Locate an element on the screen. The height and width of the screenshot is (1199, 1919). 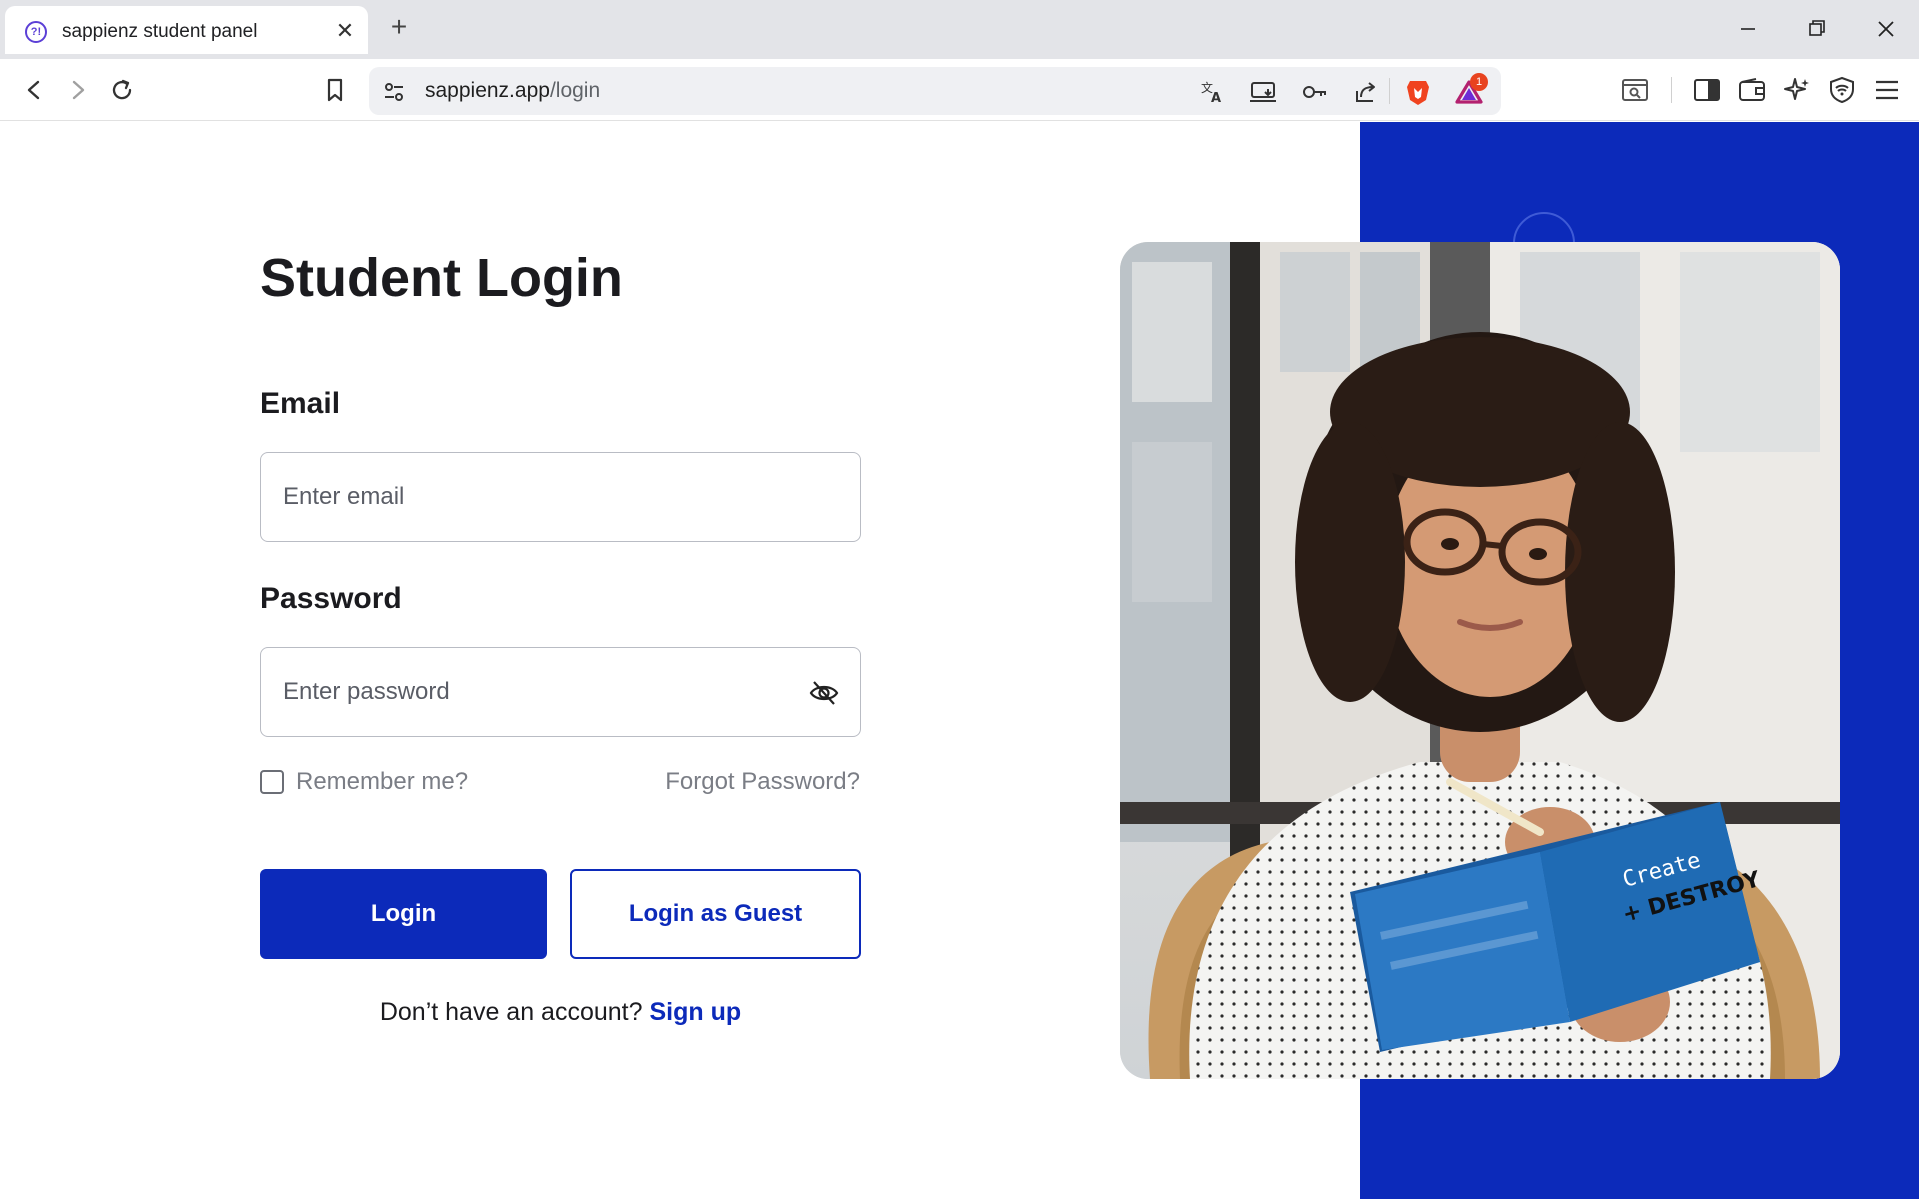
remember-me: Remember me? is located at coordinates (364, 782).